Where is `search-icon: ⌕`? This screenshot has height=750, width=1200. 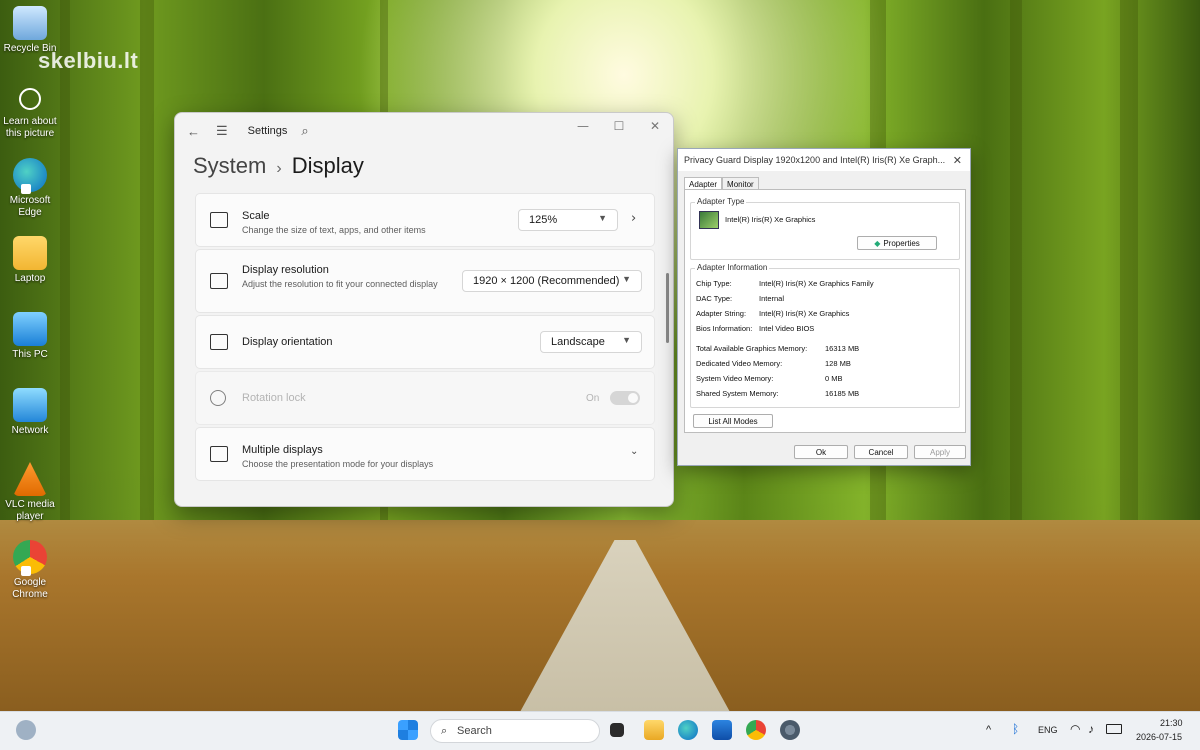
search-icon: ⌕ is located at coordinates (304, 131).